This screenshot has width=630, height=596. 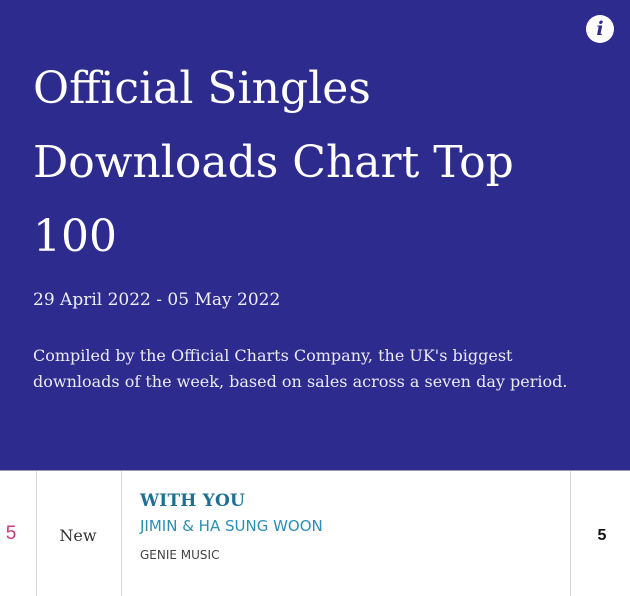 I want to click on record-label: GENIE MUSIC, so click(x=180, y=555).